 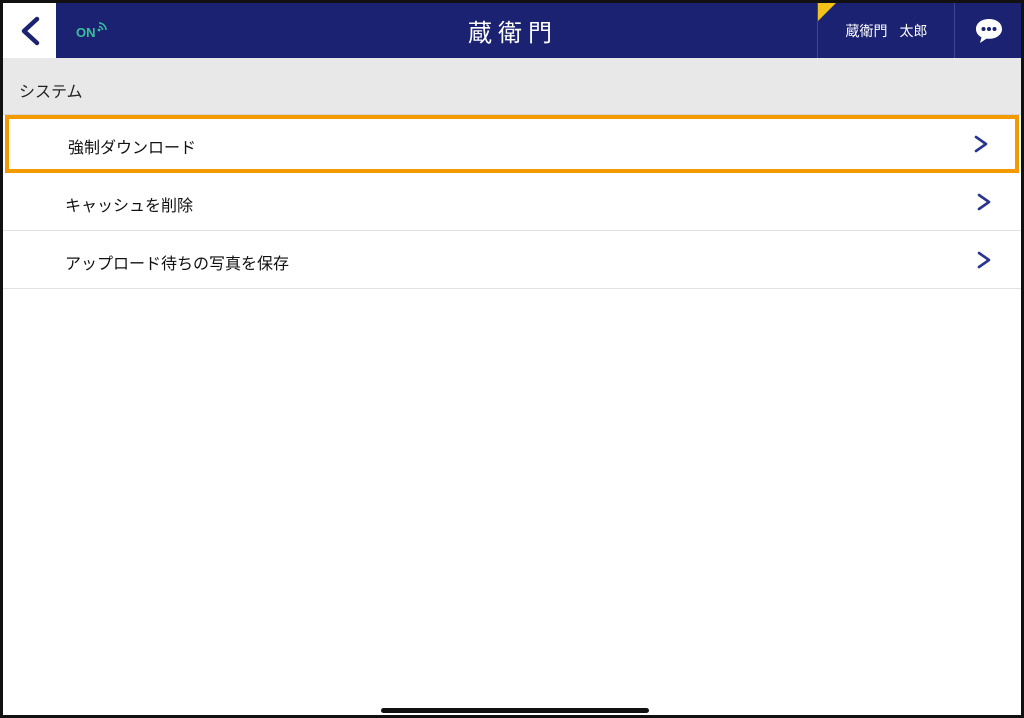 I want to click on user-account: 蔵衛門 太郎, so click(x=886, y=30).